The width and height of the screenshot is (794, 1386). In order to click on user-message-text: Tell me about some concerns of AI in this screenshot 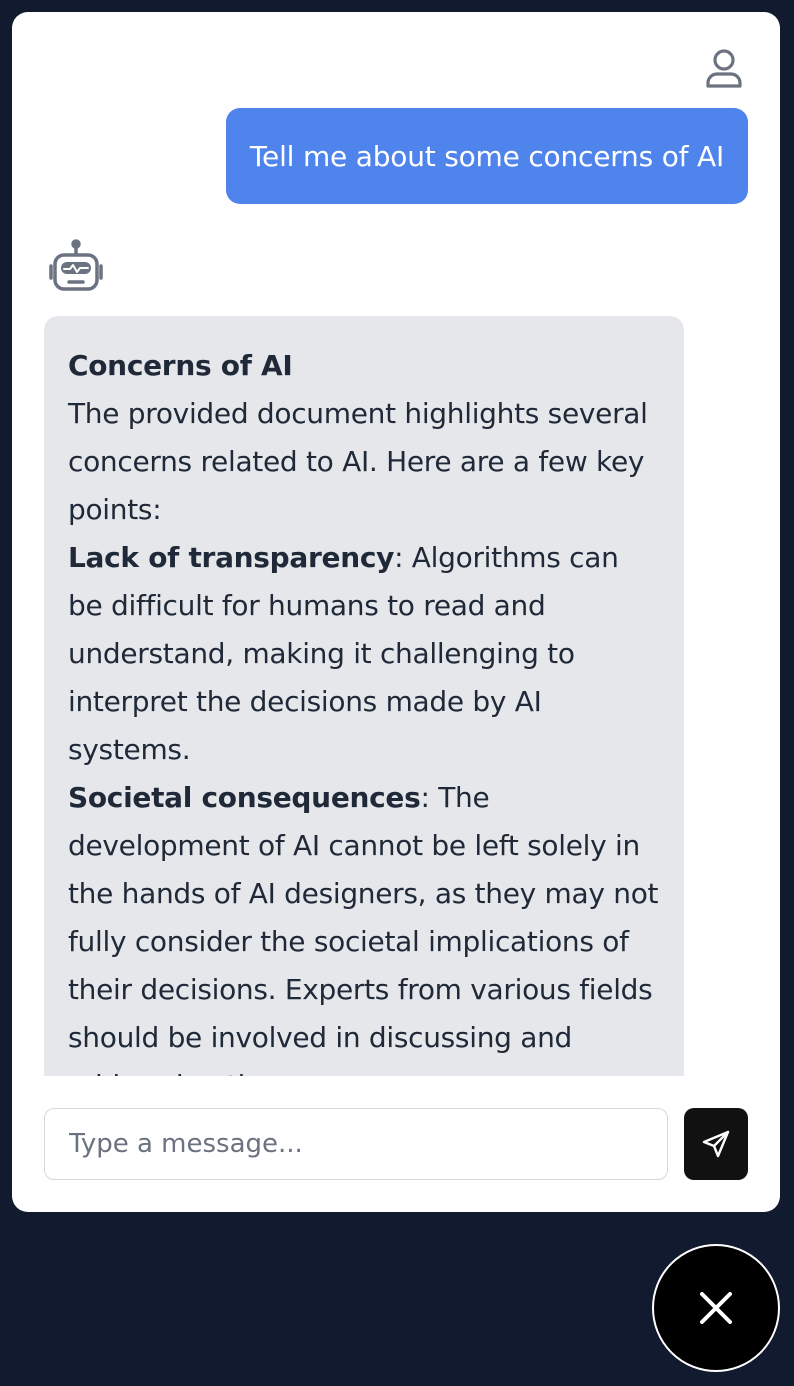, I will do `click(486, 156)`.